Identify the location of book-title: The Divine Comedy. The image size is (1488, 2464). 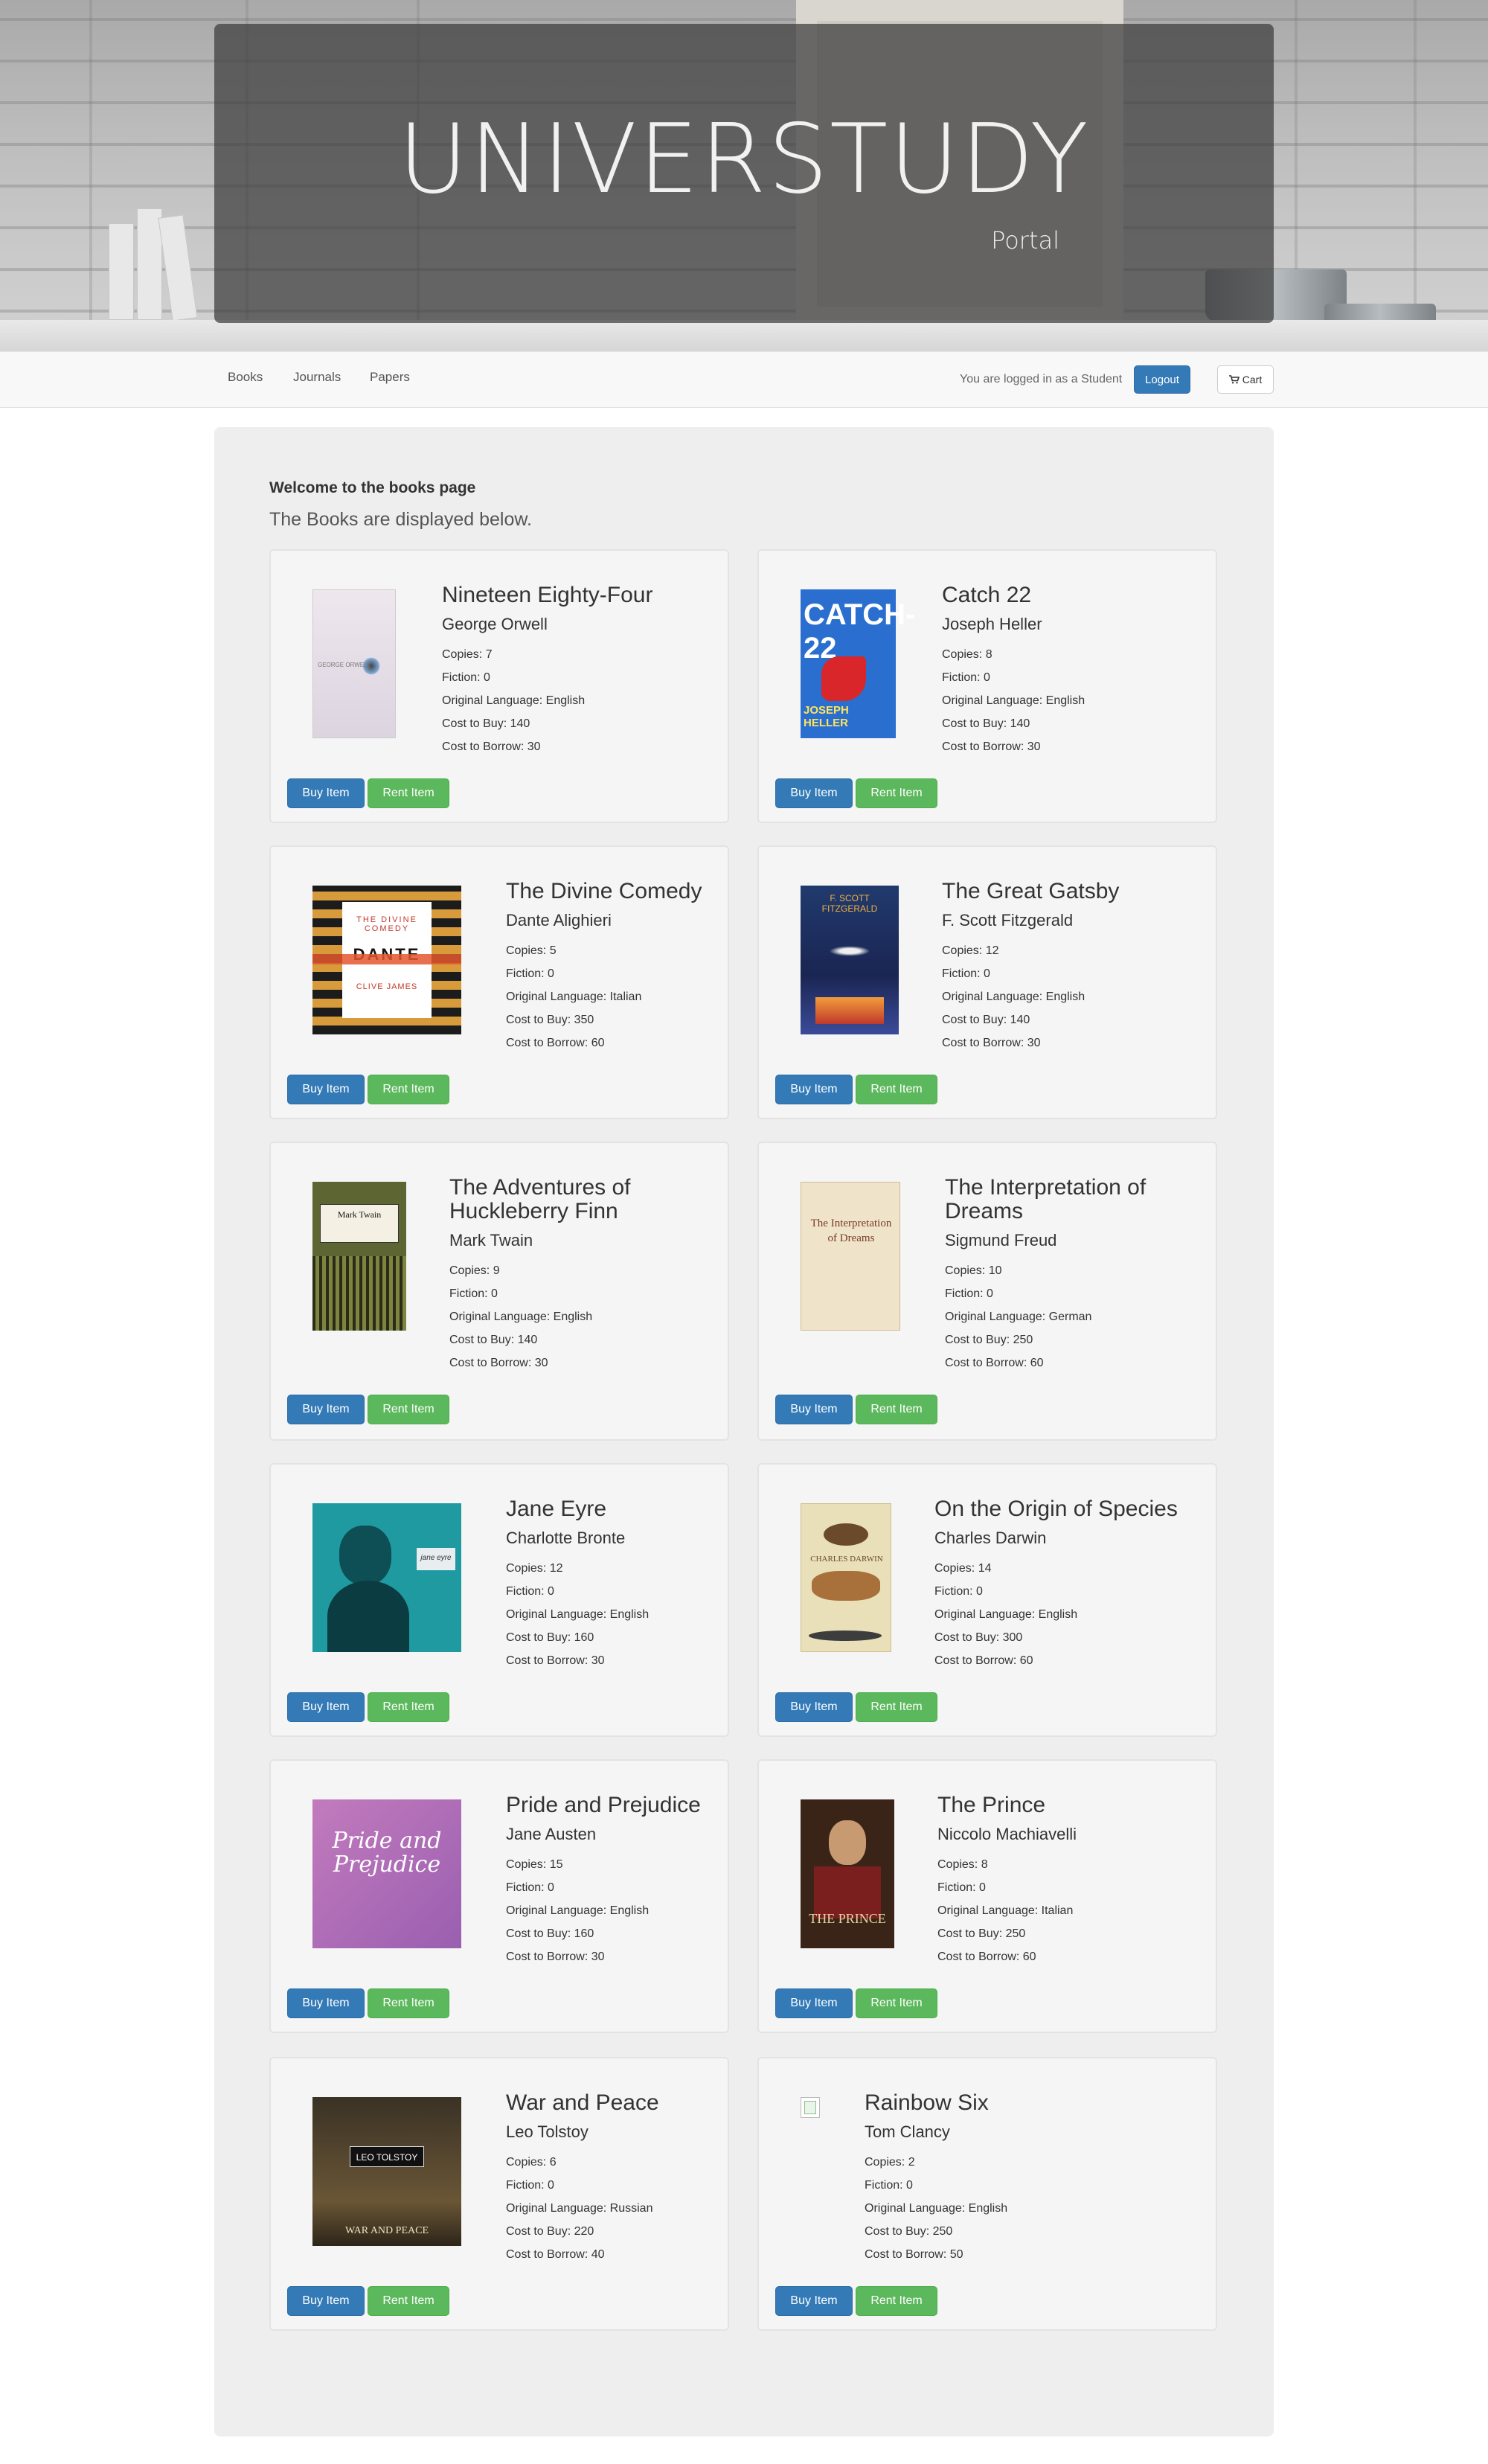
(604, 891).